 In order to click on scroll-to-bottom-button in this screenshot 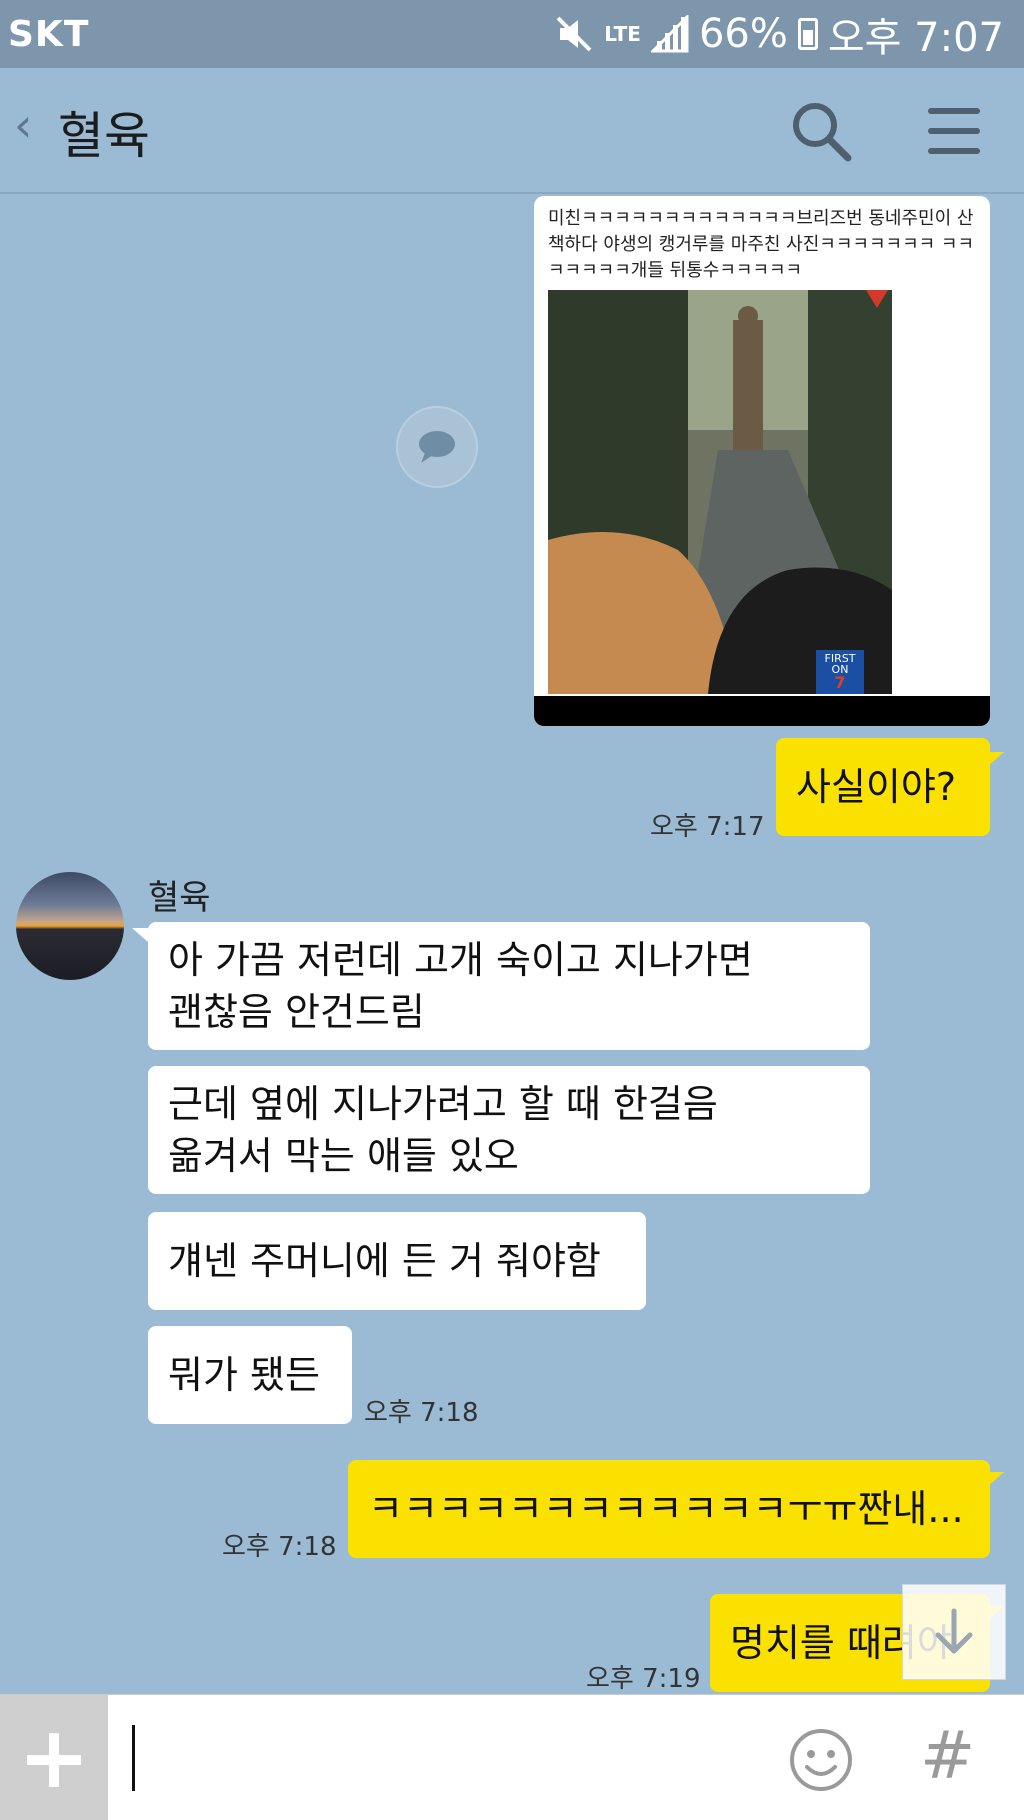, I will do `click(954, 1632)`.